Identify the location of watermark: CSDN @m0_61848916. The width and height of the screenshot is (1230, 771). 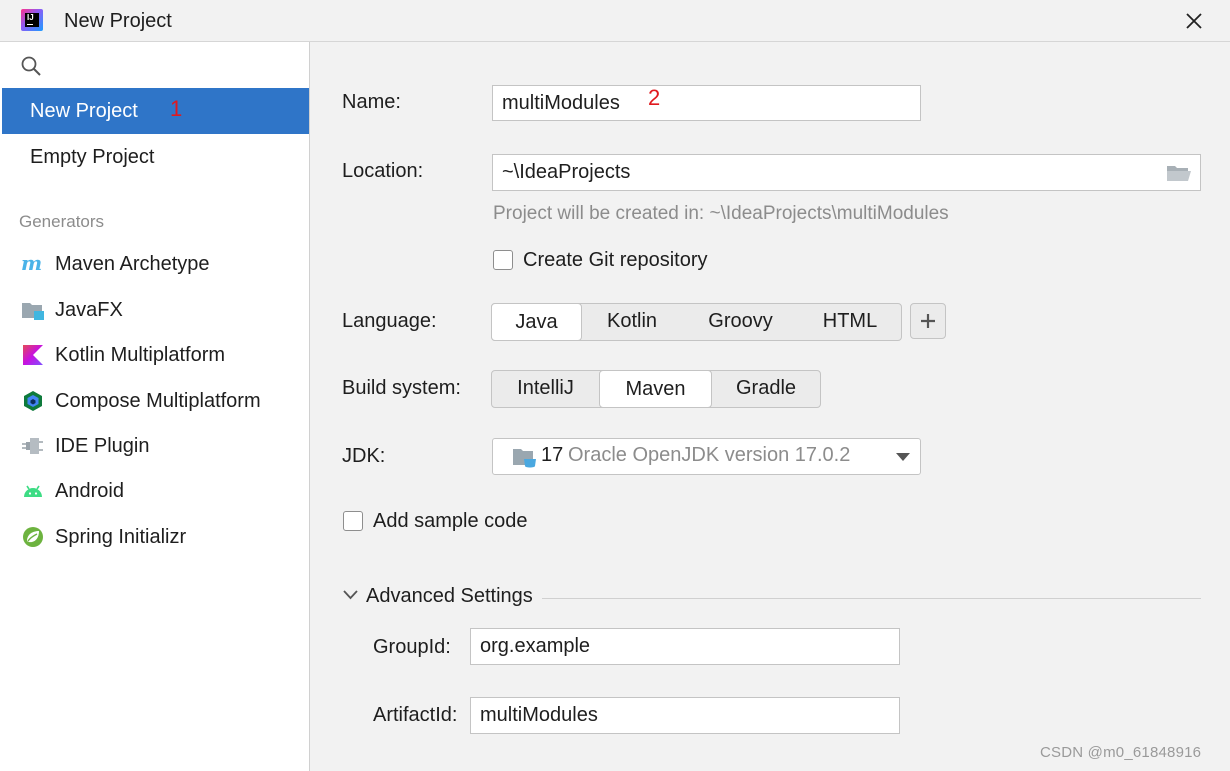
(1121, 752).